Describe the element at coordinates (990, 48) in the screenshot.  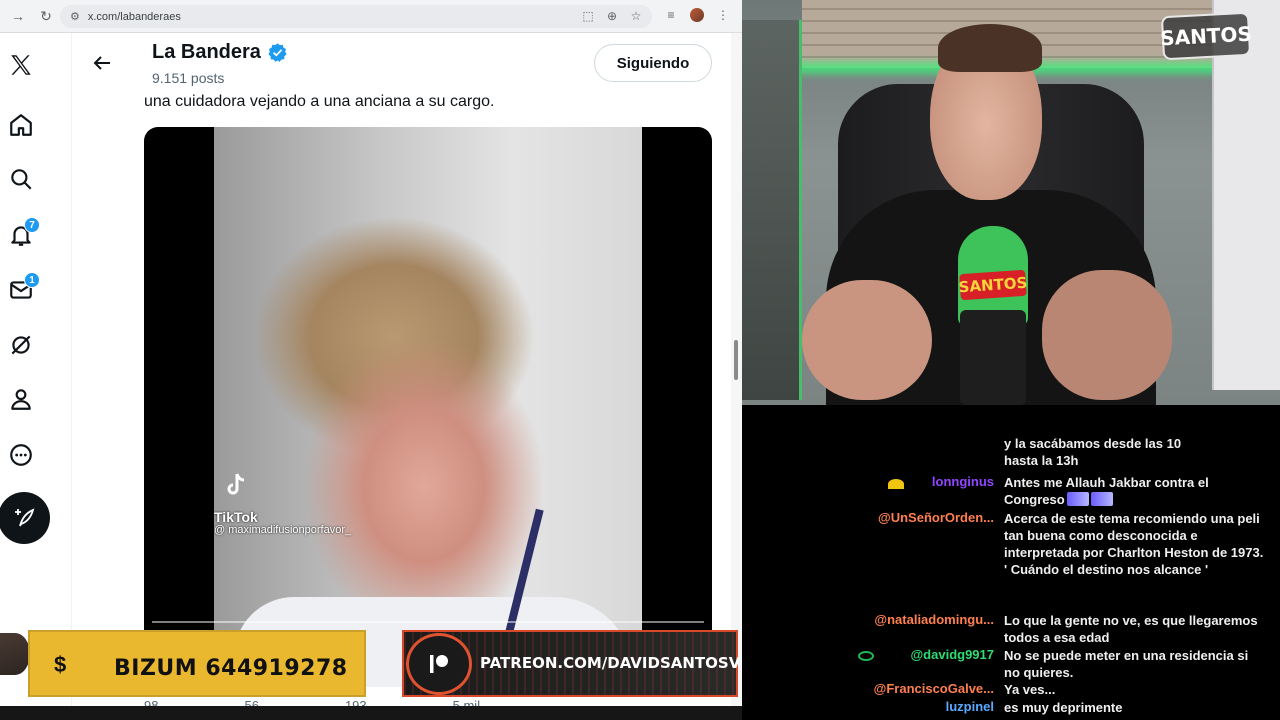
I see `streamer-hair` at that location.